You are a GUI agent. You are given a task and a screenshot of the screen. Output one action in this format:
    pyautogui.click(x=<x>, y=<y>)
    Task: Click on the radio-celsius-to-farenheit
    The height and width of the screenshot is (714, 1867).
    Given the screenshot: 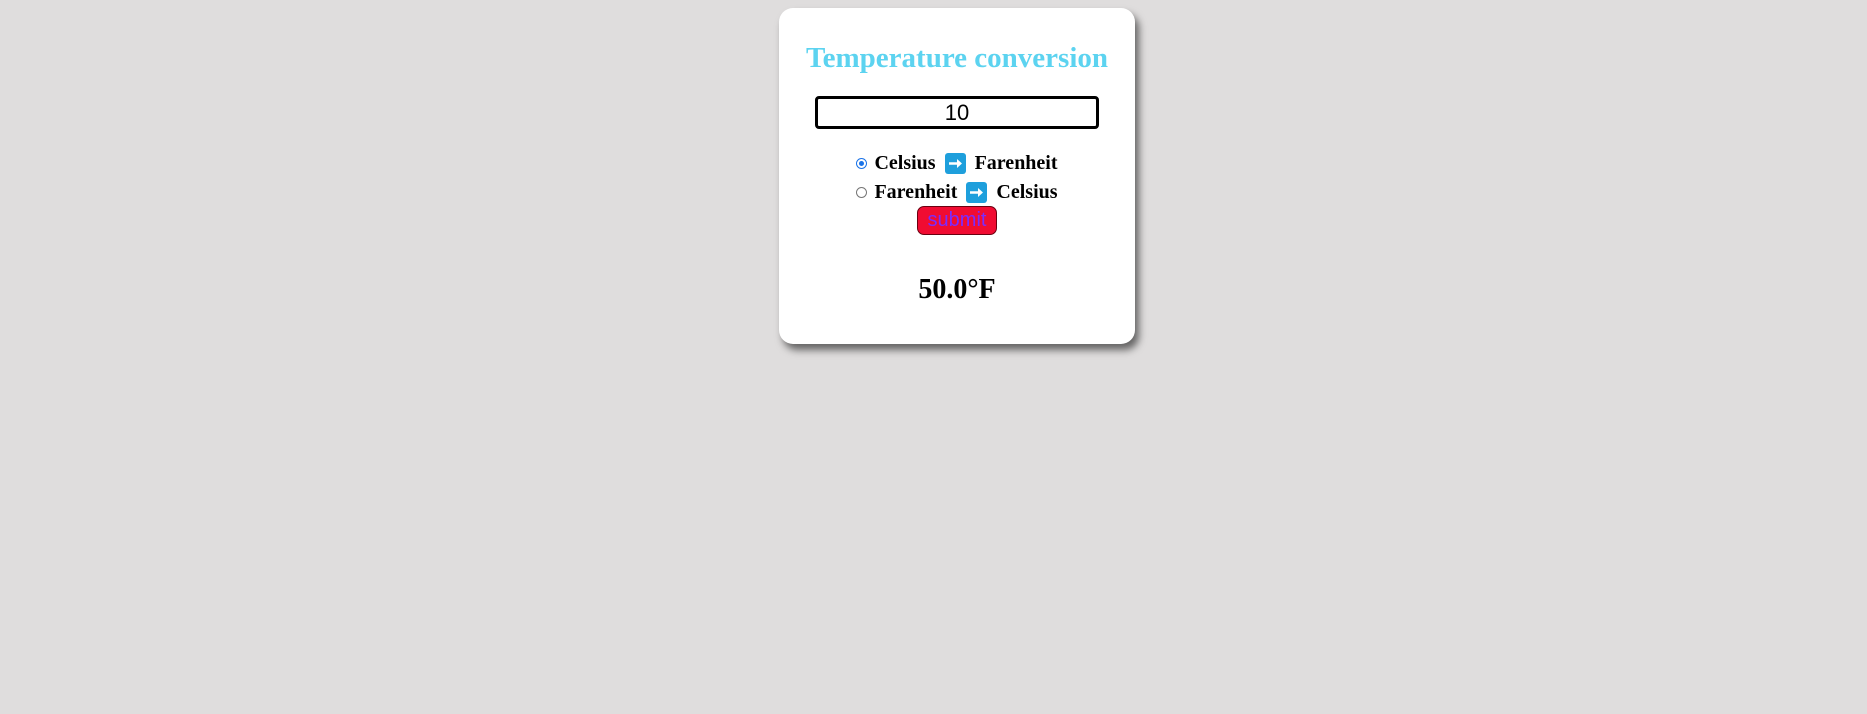 What is the action you would take?
    pyautogui.click(x=862, y=163)
    